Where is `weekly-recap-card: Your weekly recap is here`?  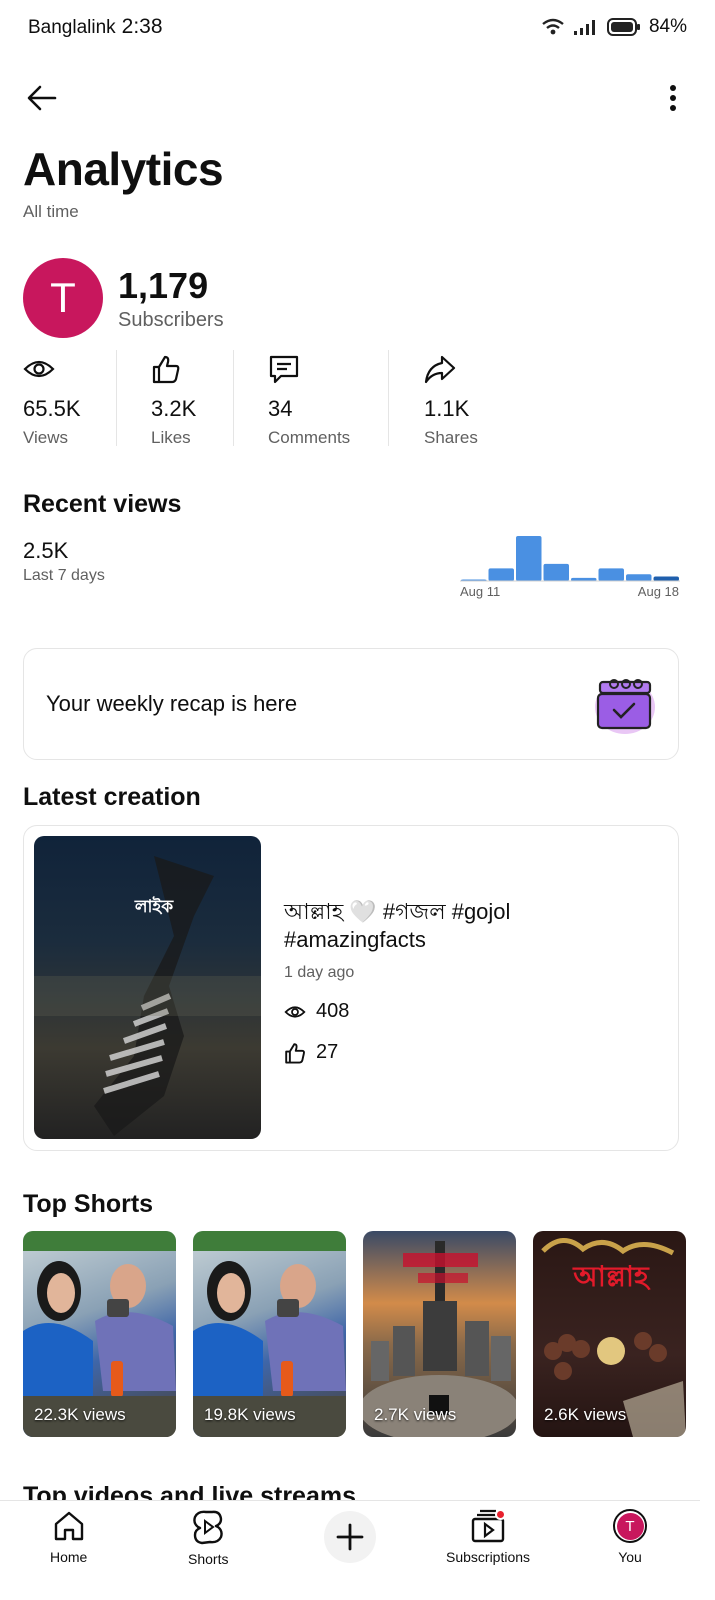
weekly-recap-card: Your weekly recap is here is located at coordinates (351, 704).